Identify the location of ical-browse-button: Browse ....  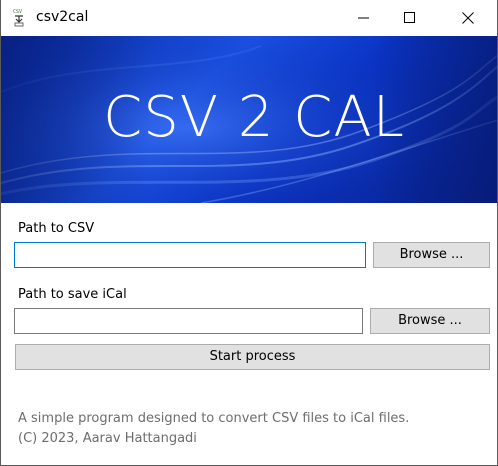
(430, 321).